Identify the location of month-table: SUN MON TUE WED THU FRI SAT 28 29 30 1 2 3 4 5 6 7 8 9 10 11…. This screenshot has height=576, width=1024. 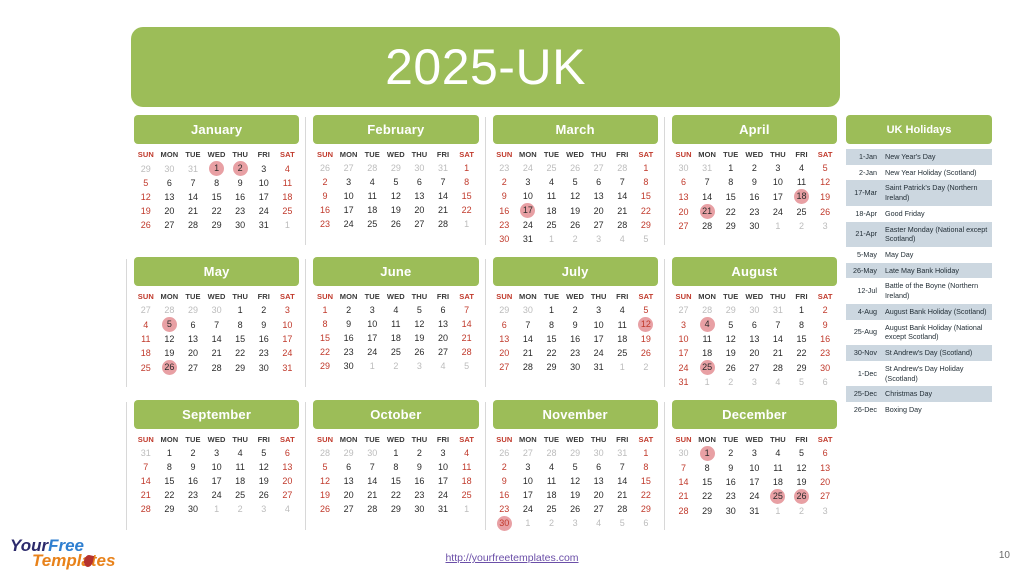
(395, 475).